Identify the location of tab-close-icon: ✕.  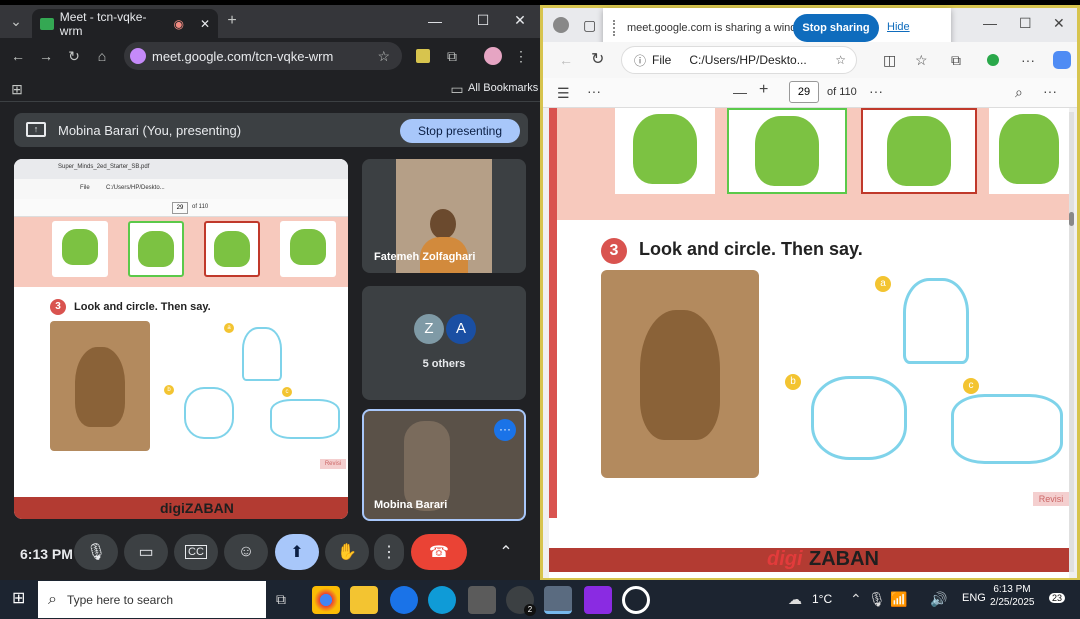
(205, 24).